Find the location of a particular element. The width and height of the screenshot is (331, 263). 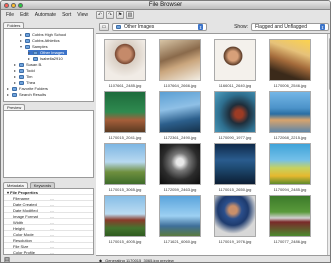

menu-automate: Automate is located at coordinates (45, 15).